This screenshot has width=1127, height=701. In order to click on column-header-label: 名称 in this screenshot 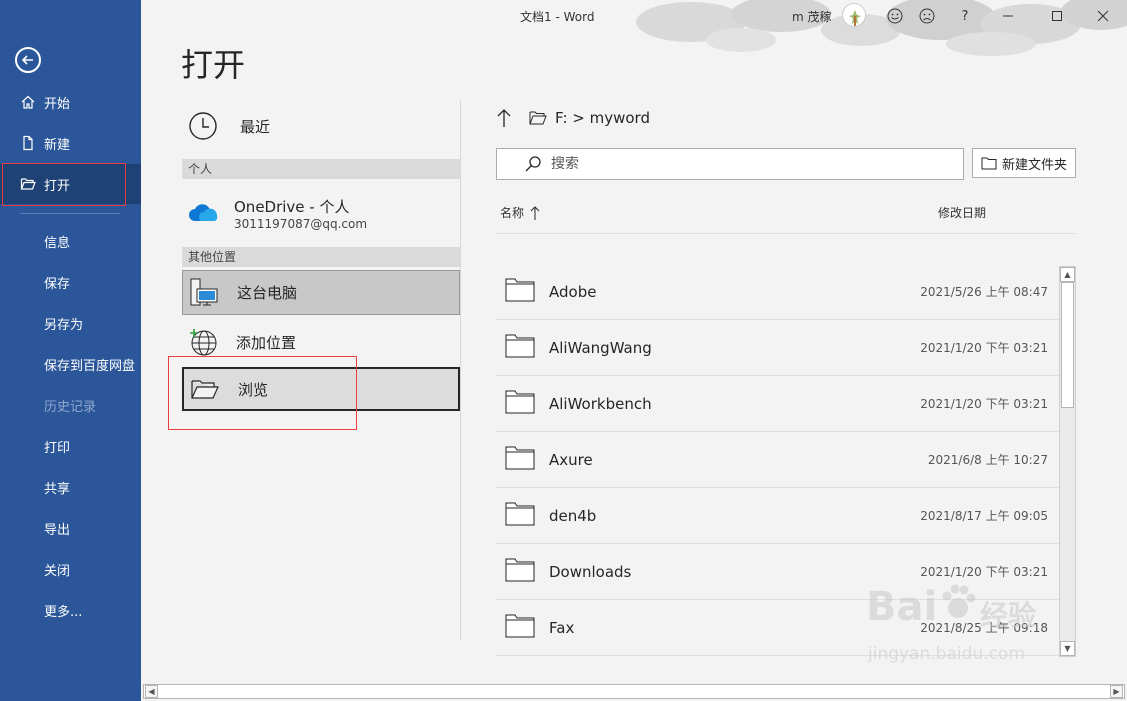, I will do `click(512, 213)`.